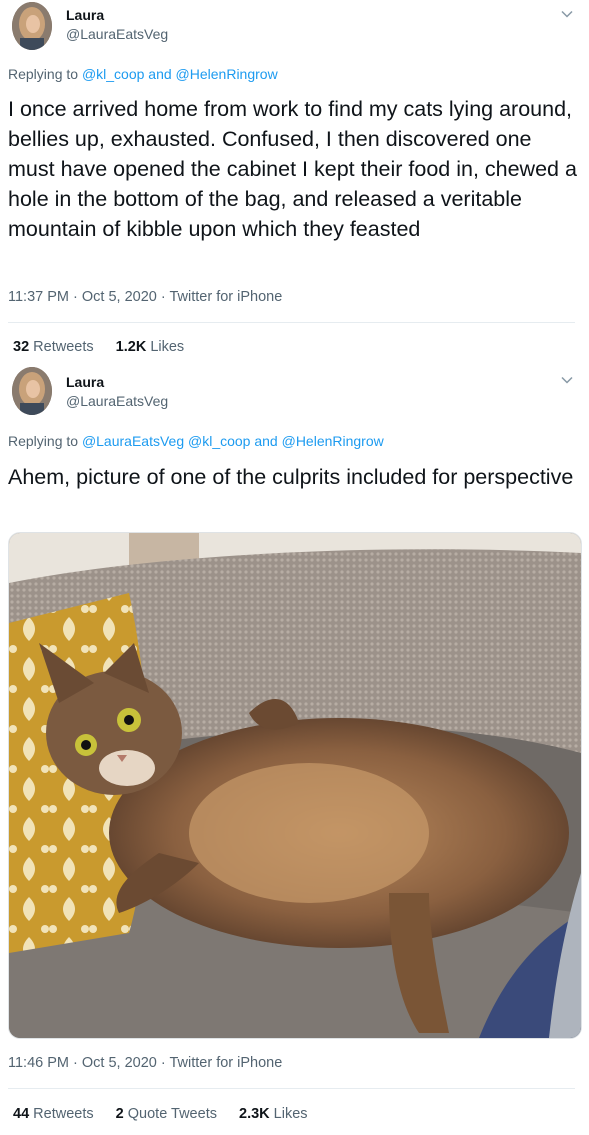 Image resolution: width=589 pixels, height=1135 pixels. I want to click on avatar, so click(32, 391).